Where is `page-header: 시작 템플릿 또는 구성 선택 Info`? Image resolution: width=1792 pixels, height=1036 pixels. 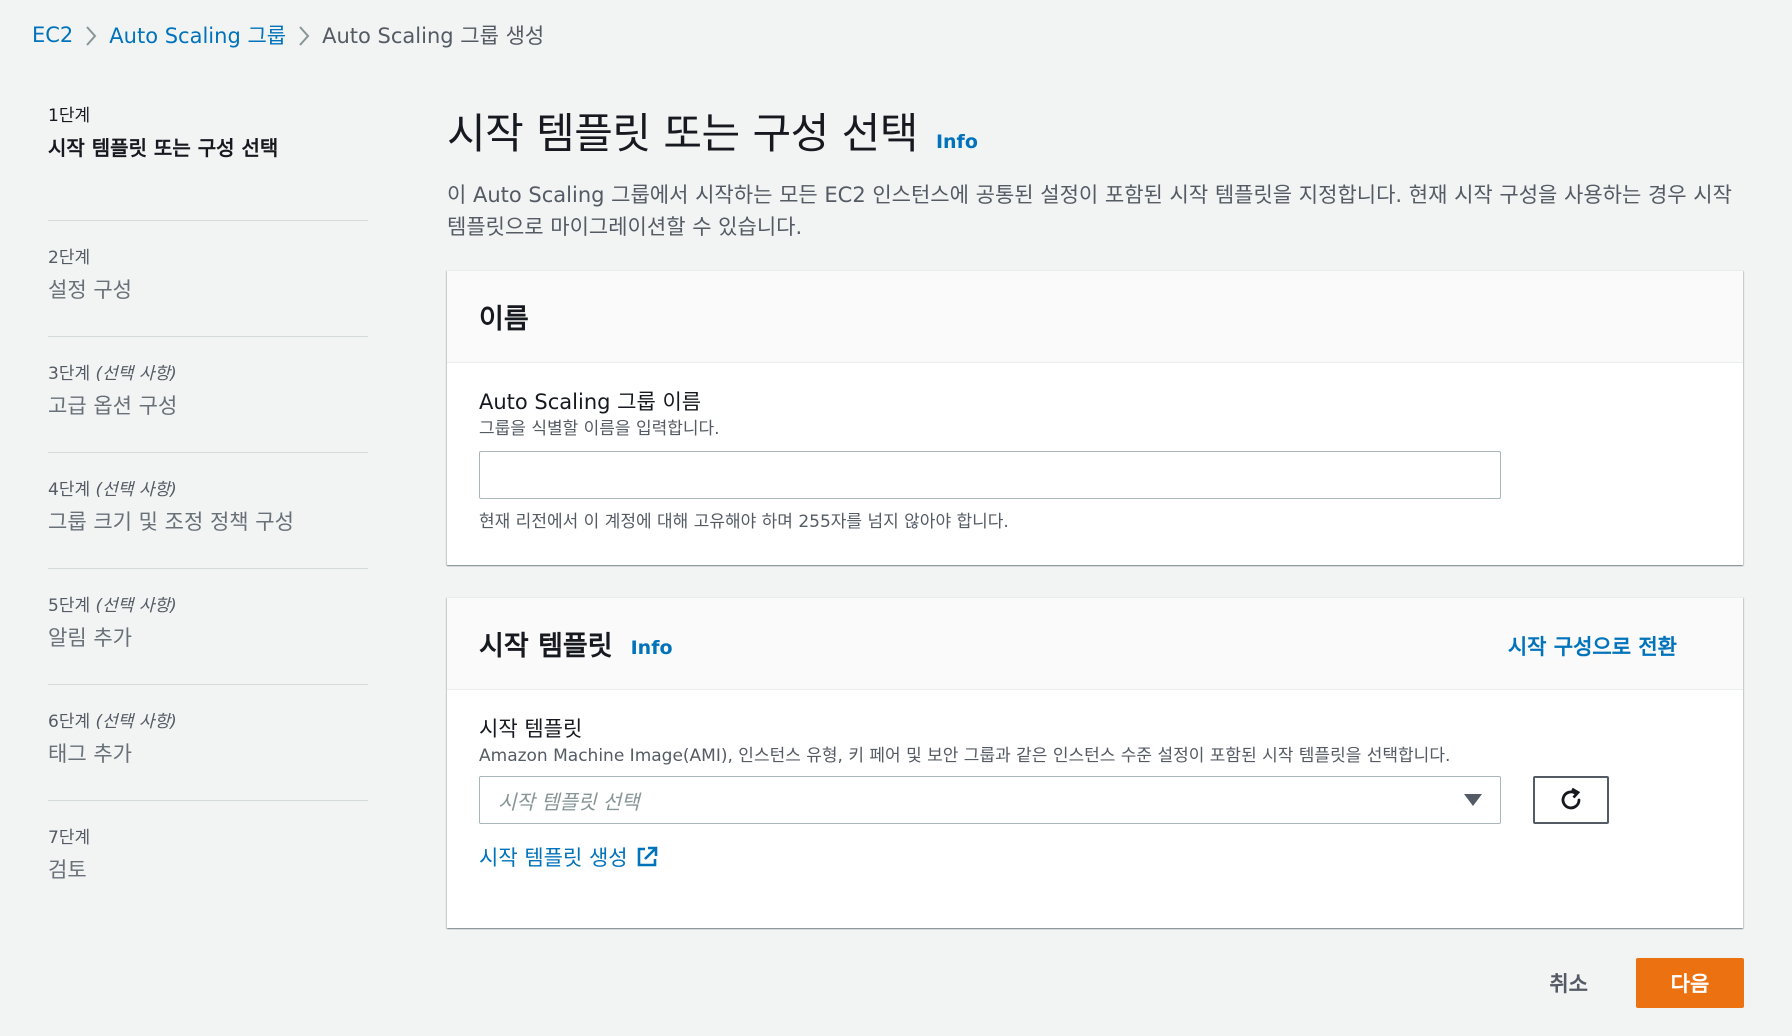 page-header: 시작 템플릿 또는 구성 선택 Info is located at coordinates (1096, 130).